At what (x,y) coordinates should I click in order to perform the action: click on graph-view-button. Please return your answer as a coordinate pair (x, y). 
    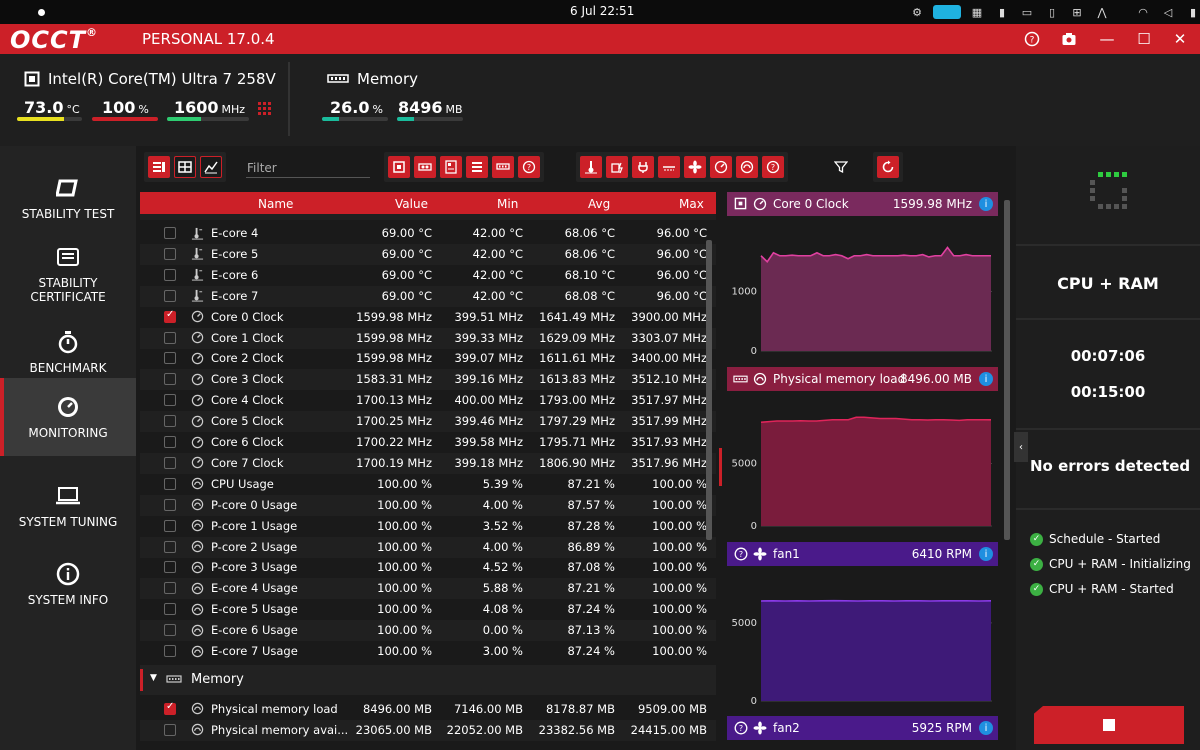
    Looking at the image, I should click on (211, 167).